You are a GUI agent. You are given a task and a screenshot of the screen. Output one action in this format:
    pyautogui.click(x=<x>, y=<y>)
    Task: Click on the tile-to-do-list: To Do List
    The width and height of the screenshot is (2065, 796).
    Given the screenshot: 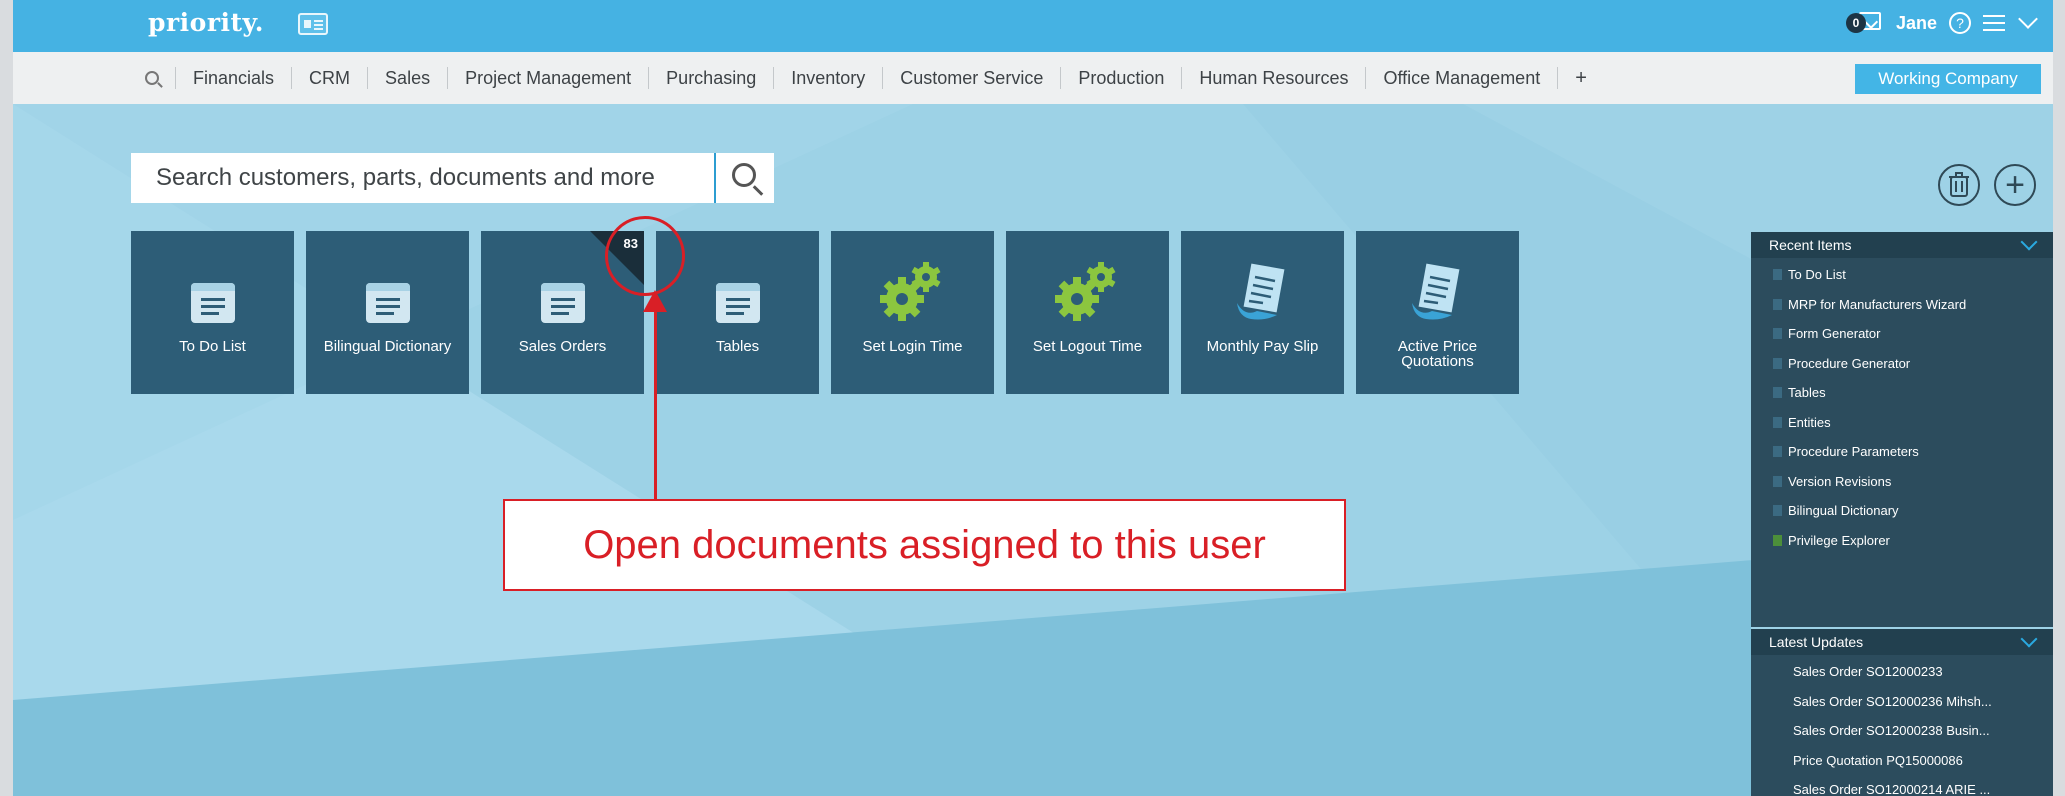 What is the action you would take?
    pyautogui.click(x=212, y=312)
    